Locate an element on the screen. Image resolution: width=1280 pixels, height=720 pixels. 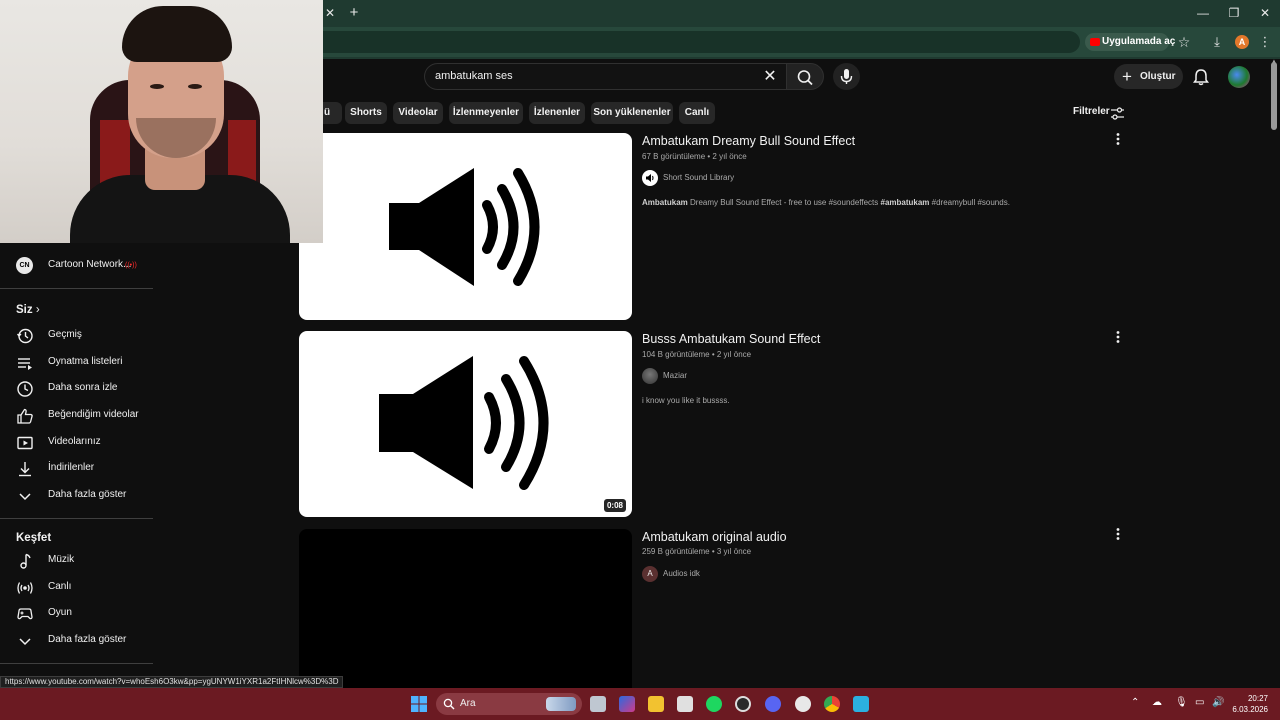
search-input: ambatukam ses is located at coordinates (605, 76).